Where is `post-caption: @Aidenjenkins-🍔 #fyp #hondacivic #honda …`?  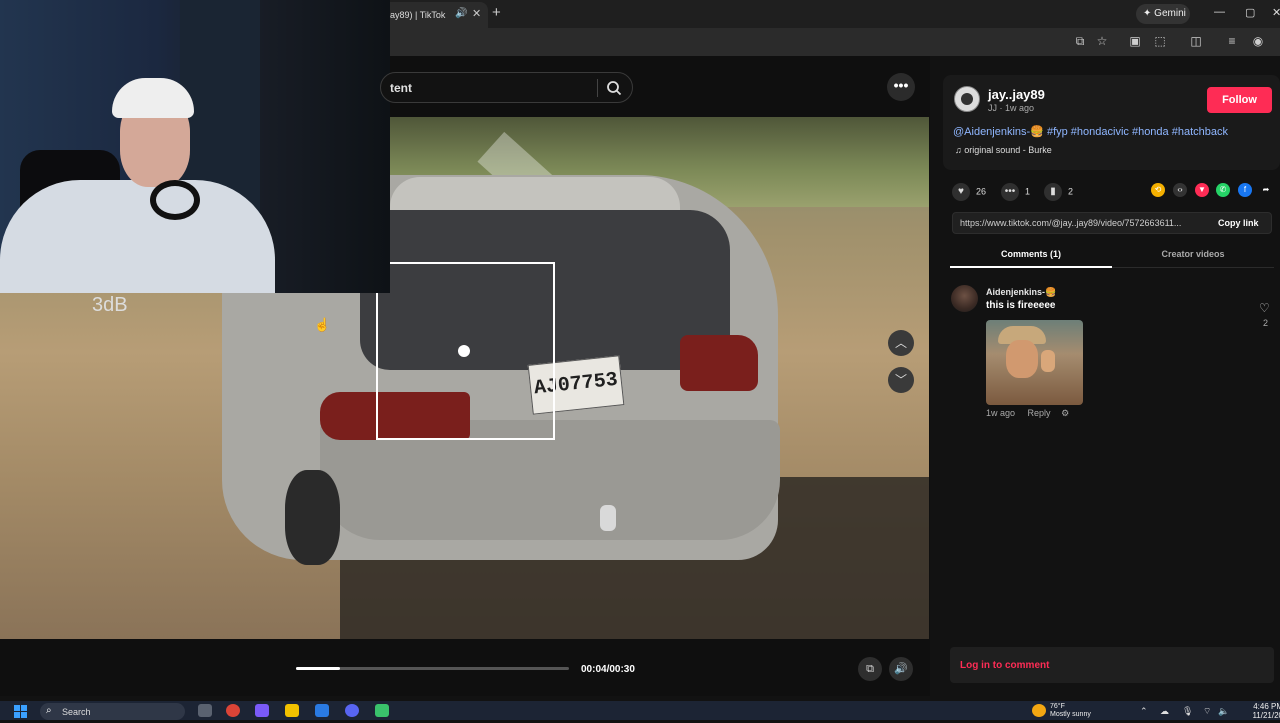 post-caption: @Aidenjenkins-🍔 #fyp #hondacivic #honda … is located at coordinates (1090, 131).